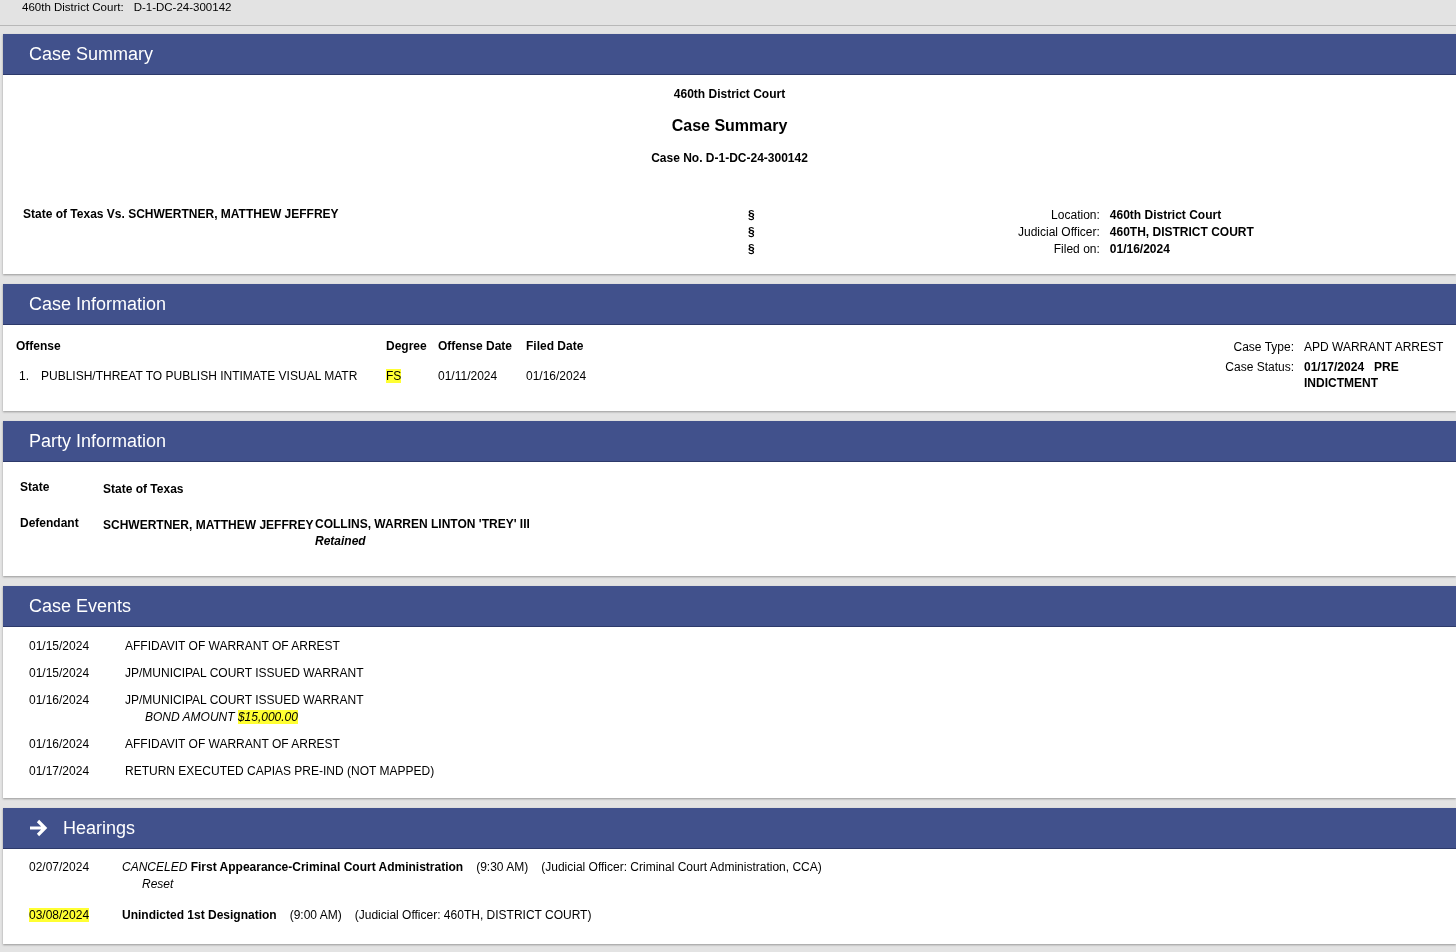 The height and width of the screenshot is (952, 1456). Describe the element at coordinates (59, 867) in the screenshot. I see `hearing-date: 02/07/2024` at that location.